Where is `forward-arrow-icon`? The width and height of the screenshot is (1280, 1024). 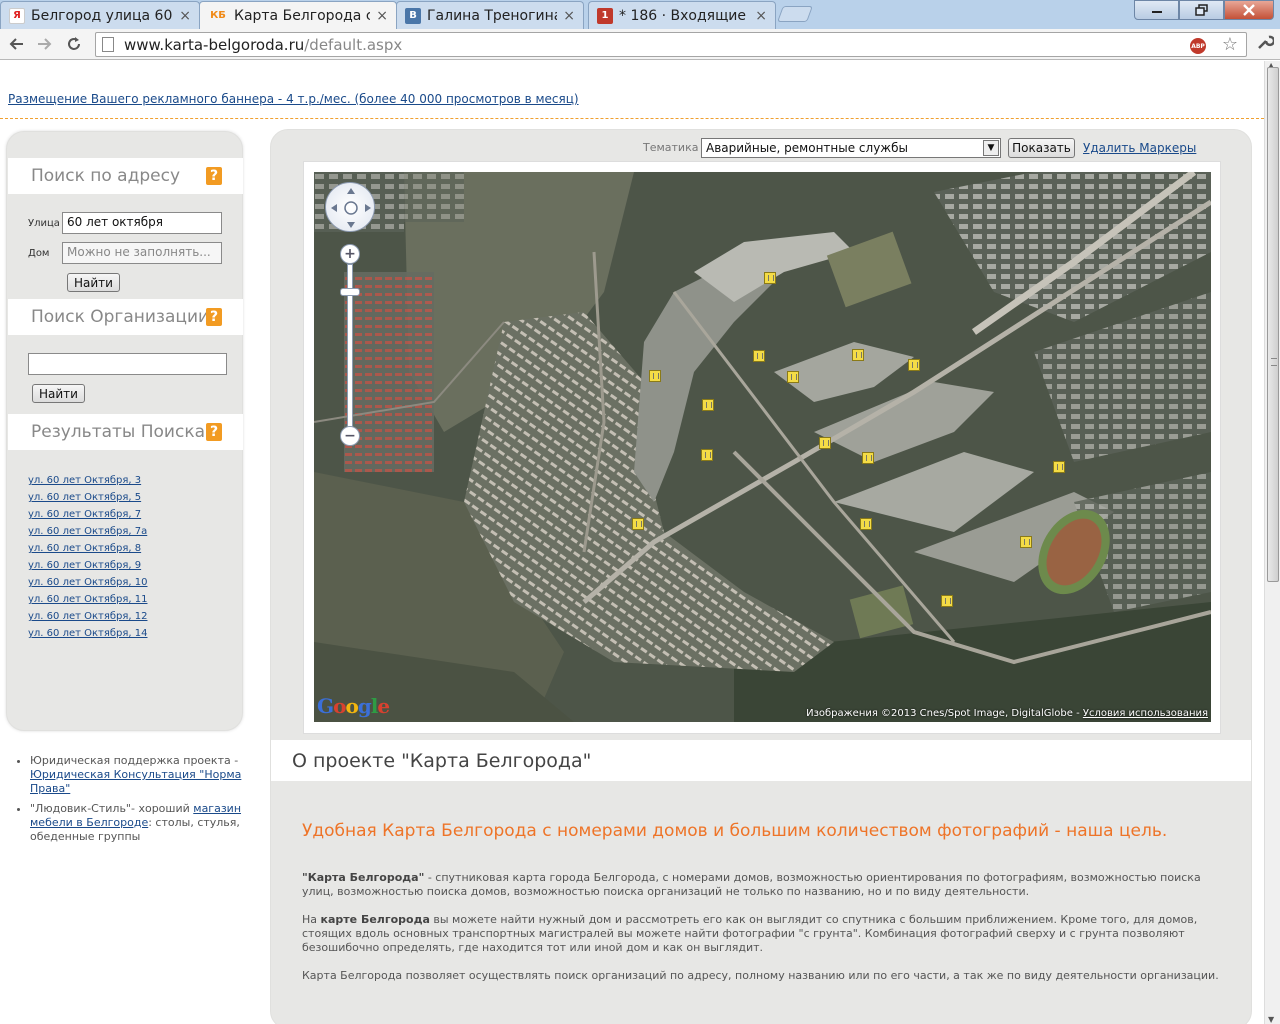 forward-arrow-icon is located at coordinates (45, 44).